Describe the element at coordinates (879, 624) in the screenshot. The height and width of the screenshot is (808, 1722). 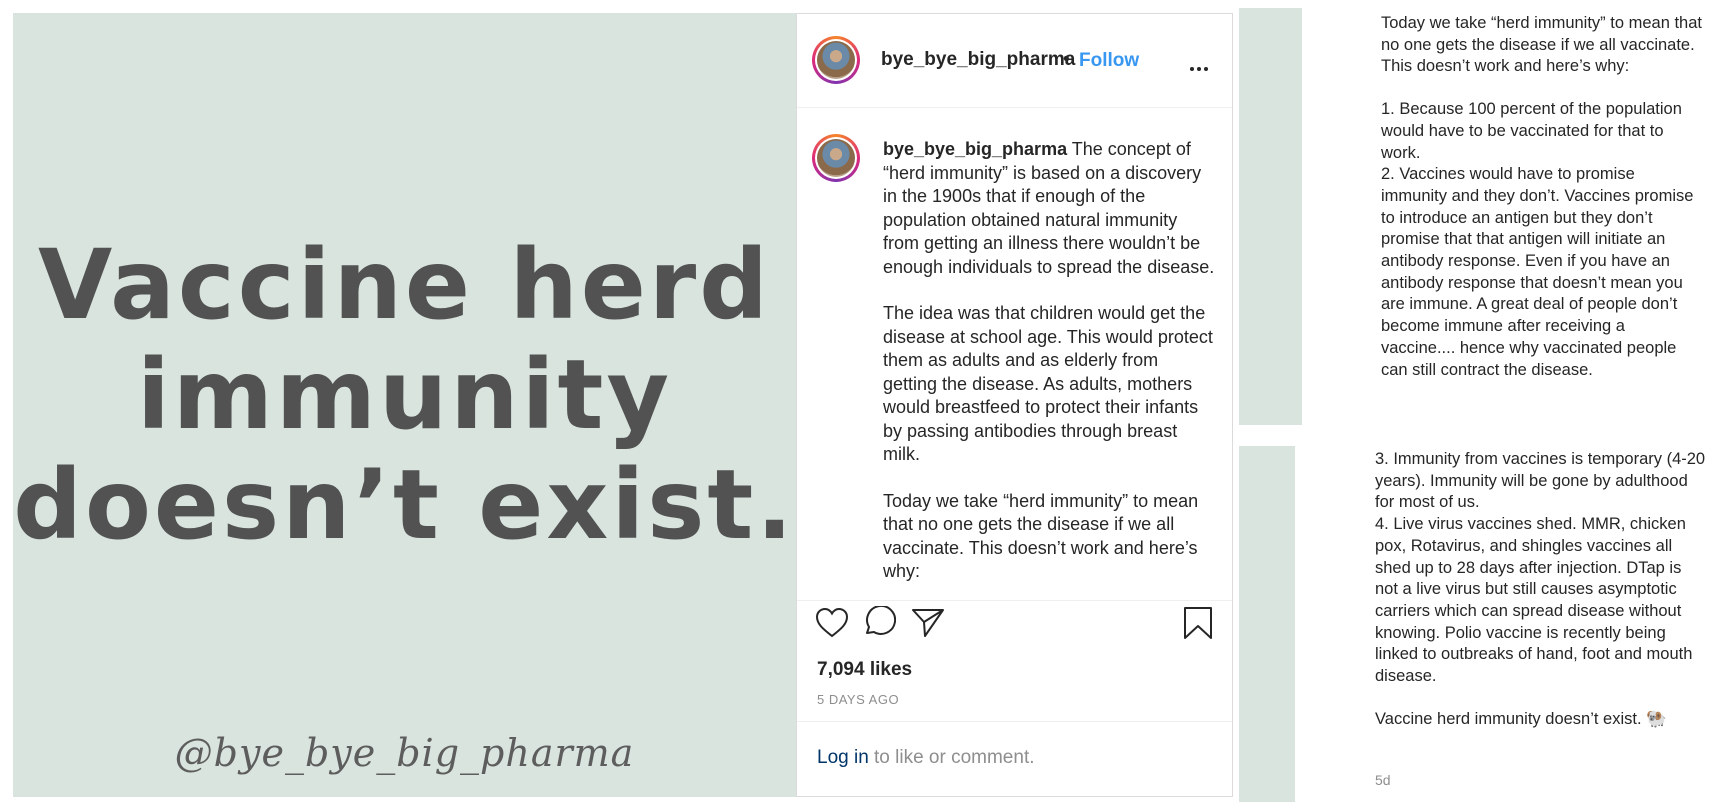
I see `comment-icon` at that location.